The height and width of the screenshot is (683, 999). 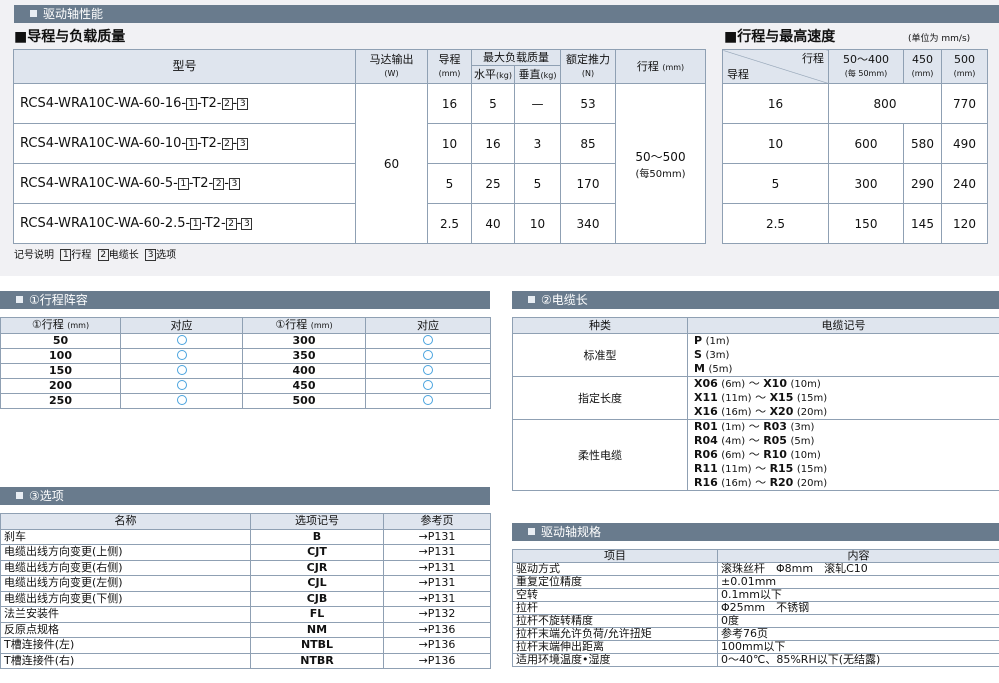 I want to click on table-row: 电缆出线方向变更(下侧) CJB →P131, so click(x=245, y=598).